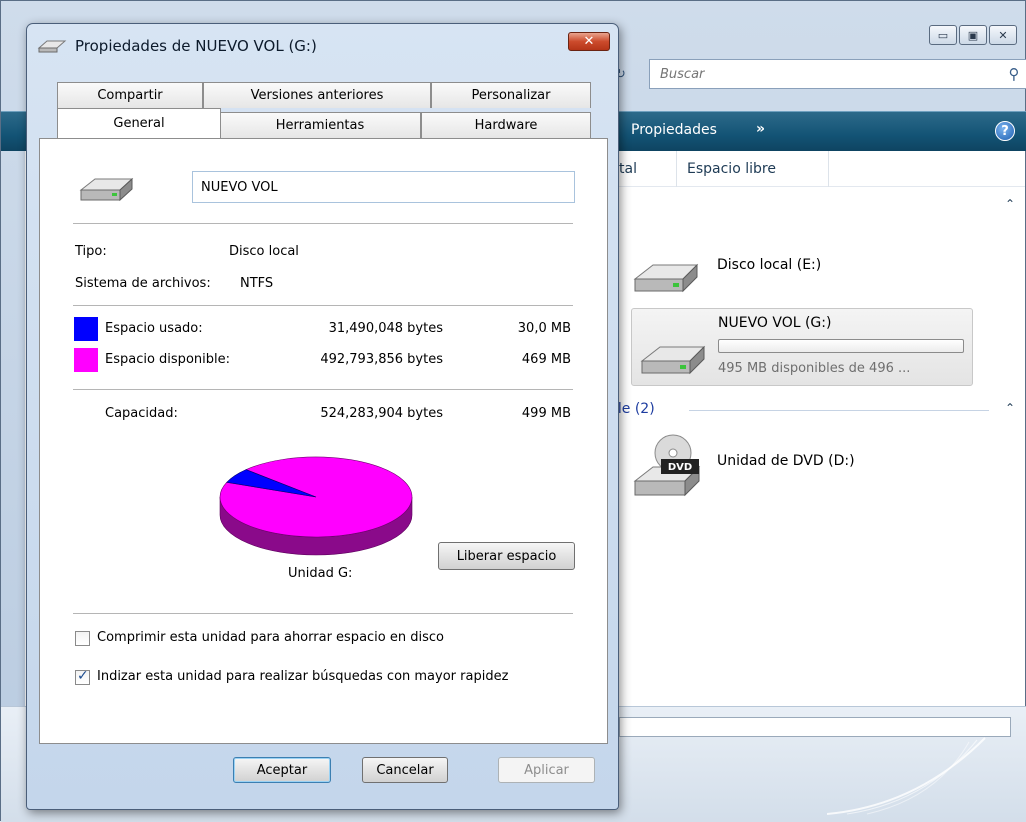 Image resolution: width=1026 pixels, height=822 pixels. Describe the element at coordinates (546, 359) in the screenshot. I see `free-space-size: 469 MB` at that location.